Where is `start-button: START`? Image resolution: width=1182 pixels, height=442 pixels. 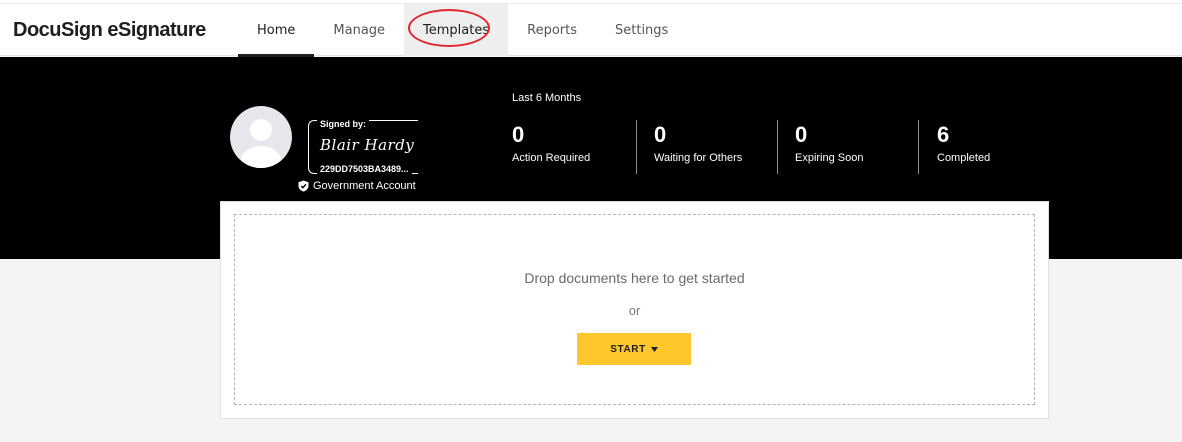
start-button: START is located at coordinates (634, 349).